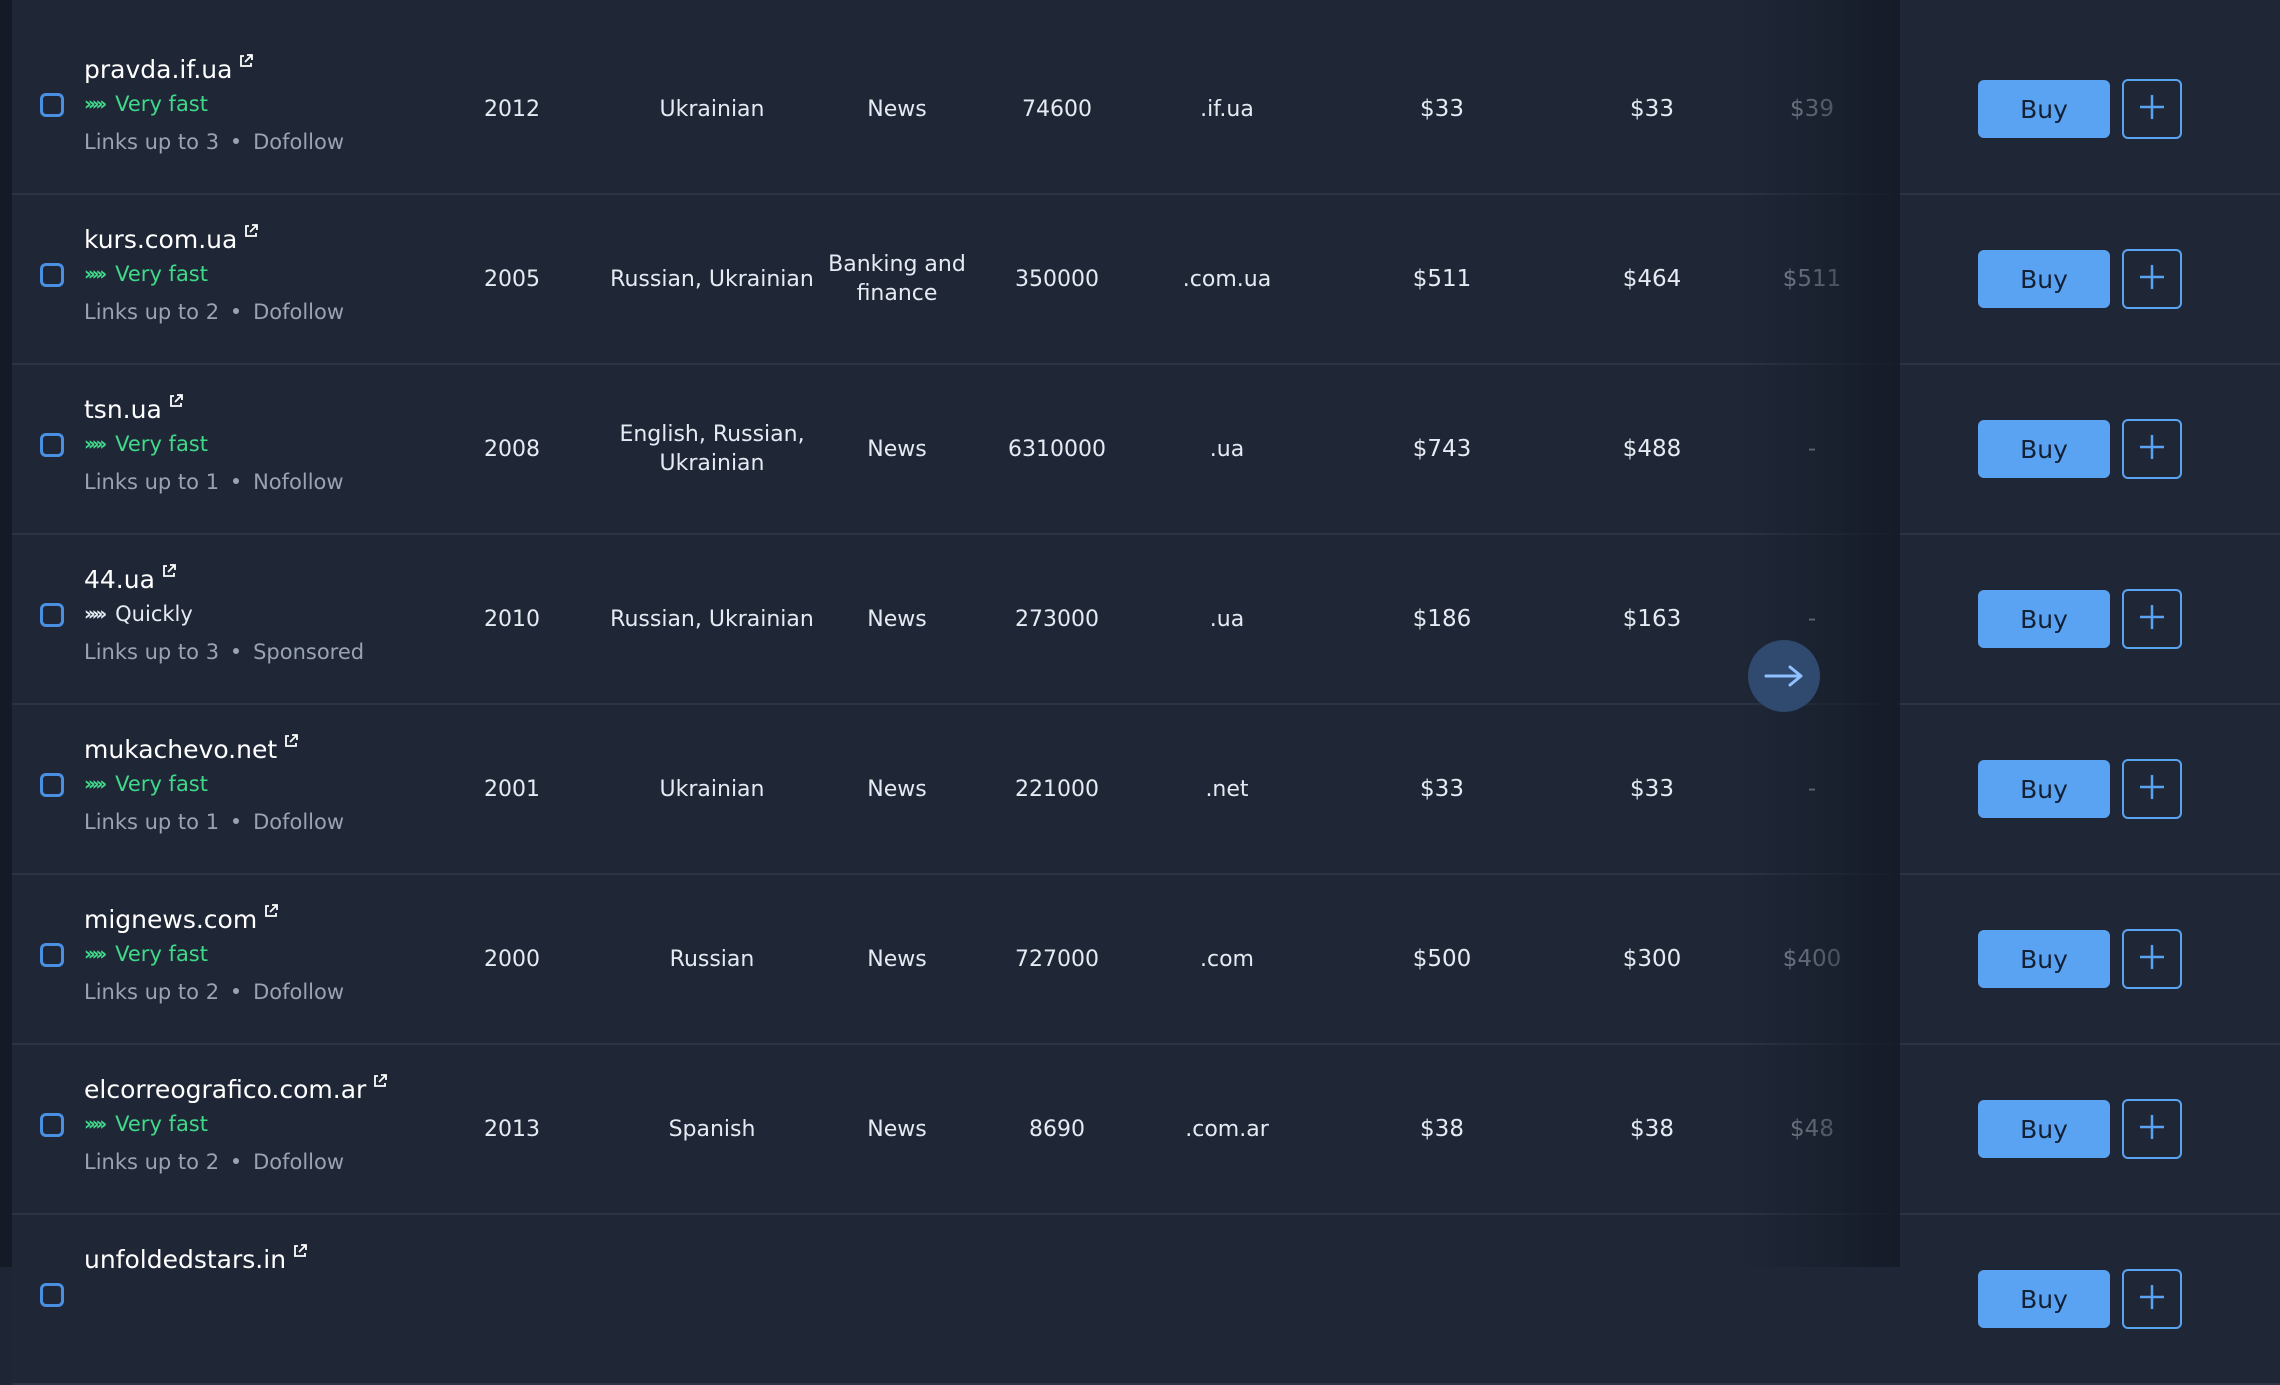  What do you see at coordinates (512, 109) in the screenshot?
I see `year-cell: 2012` at bounding box center [512, 109].